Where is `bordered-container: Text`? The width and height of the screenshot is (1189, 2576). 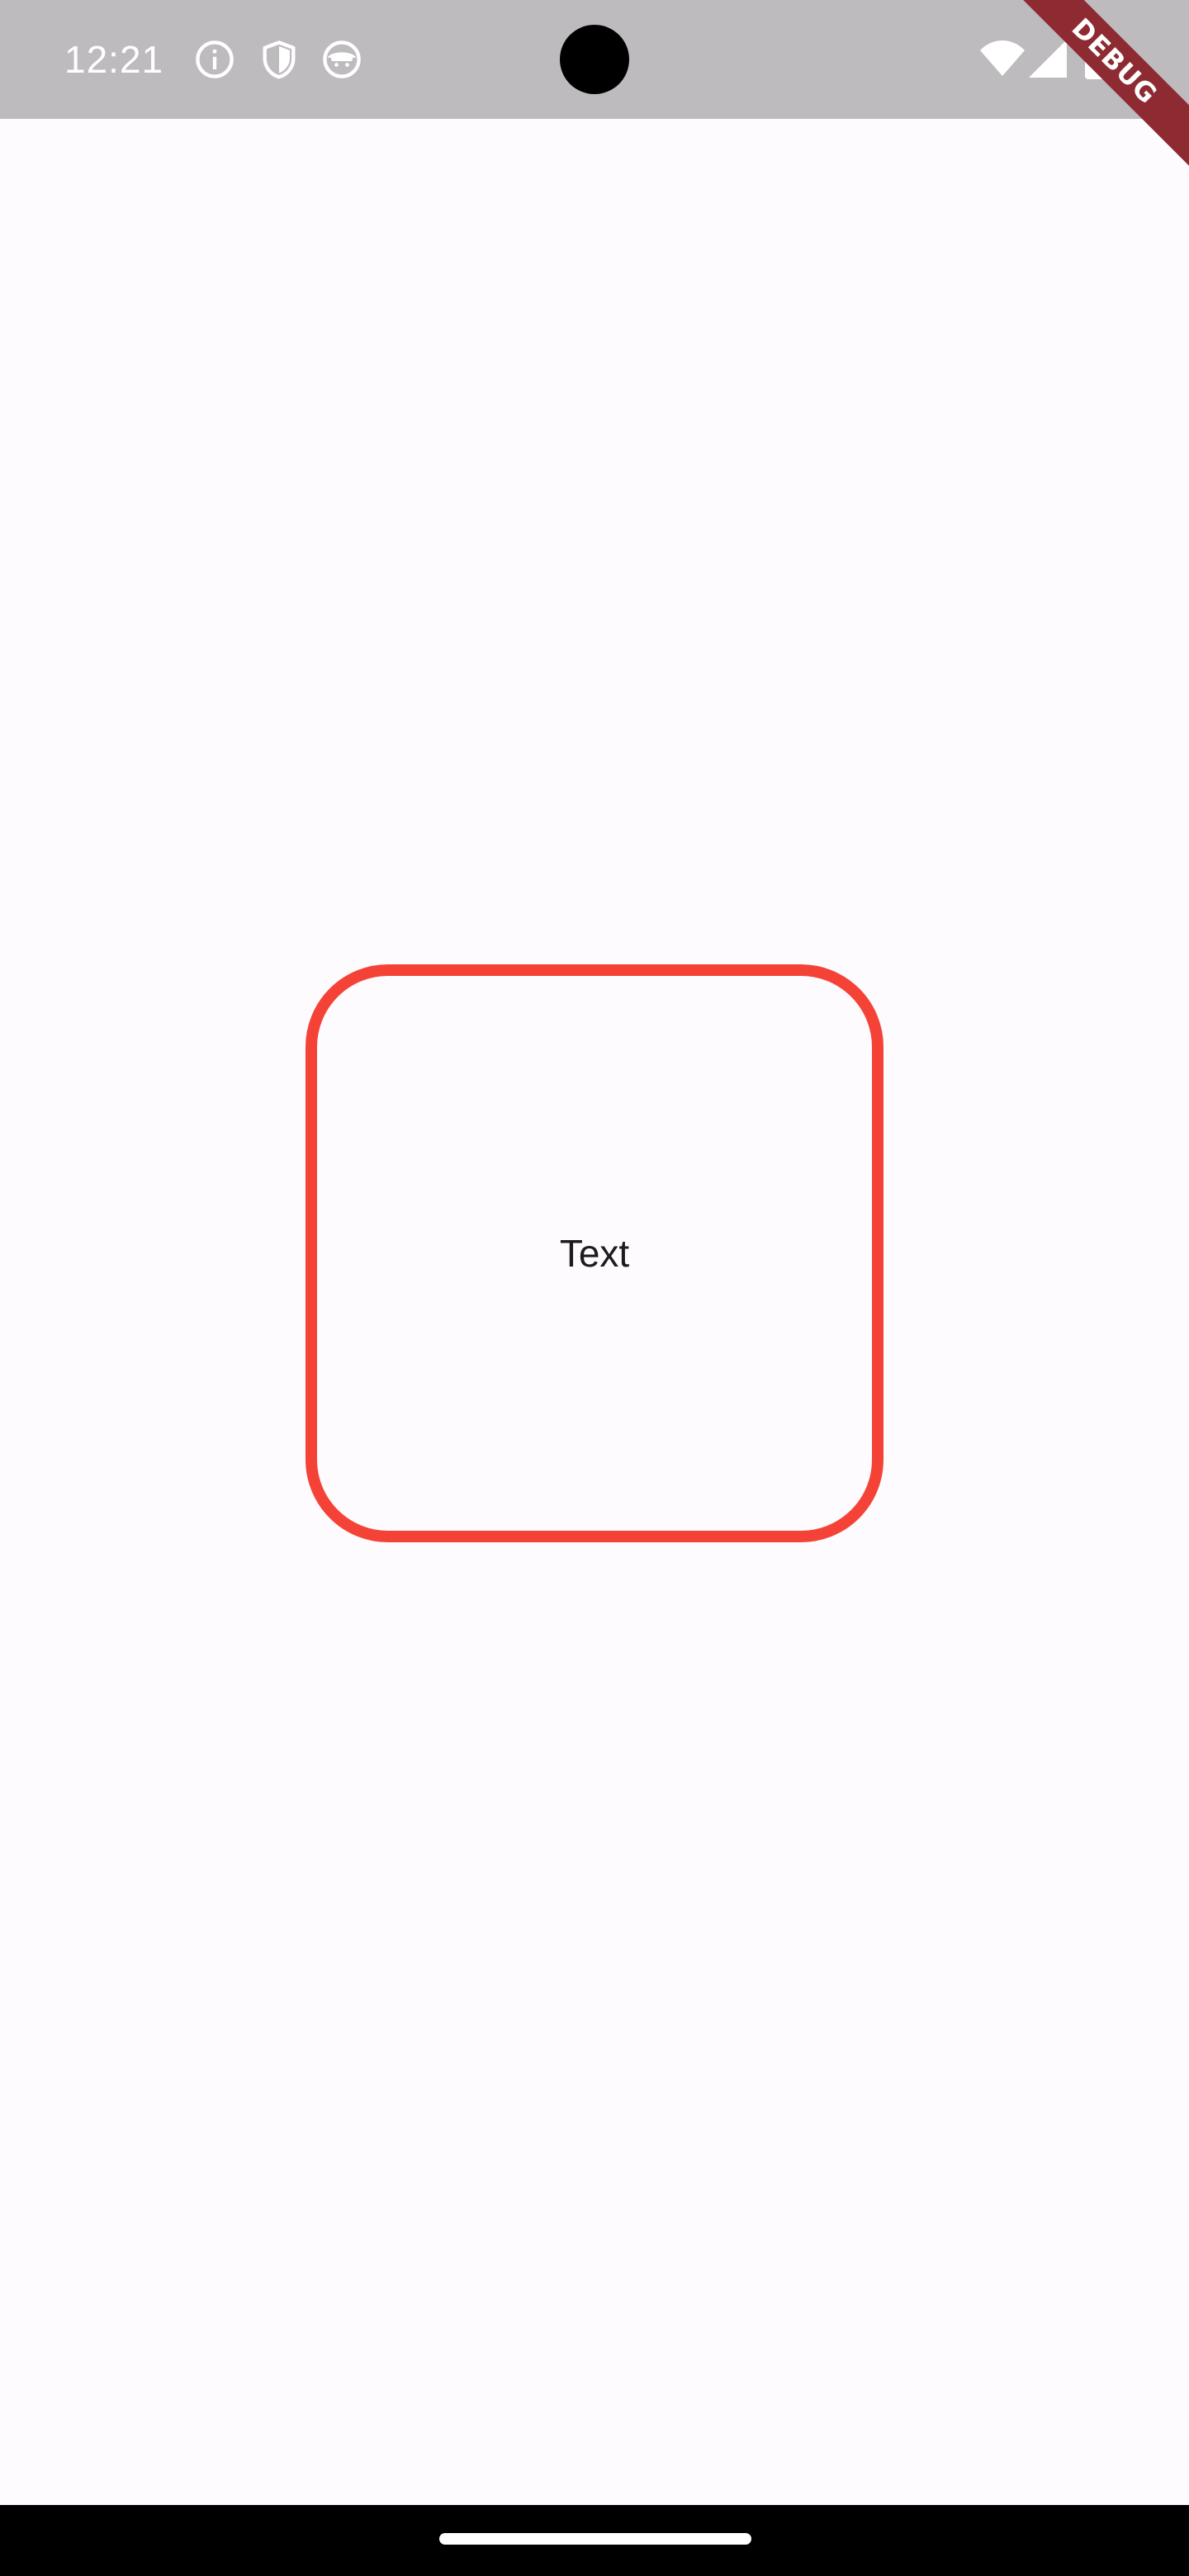 bordered-container: Text is located at coordinates (594, 1253).